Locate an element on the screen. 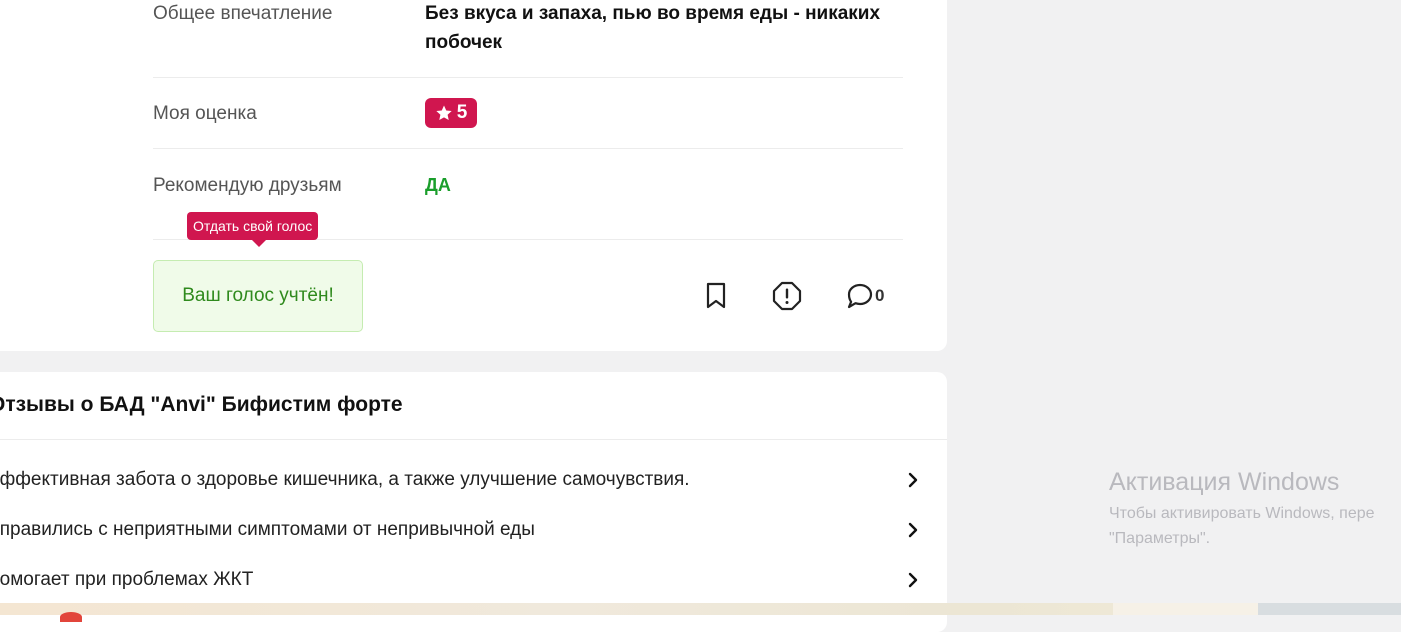  star-icon is located at coordinates (444, 113).